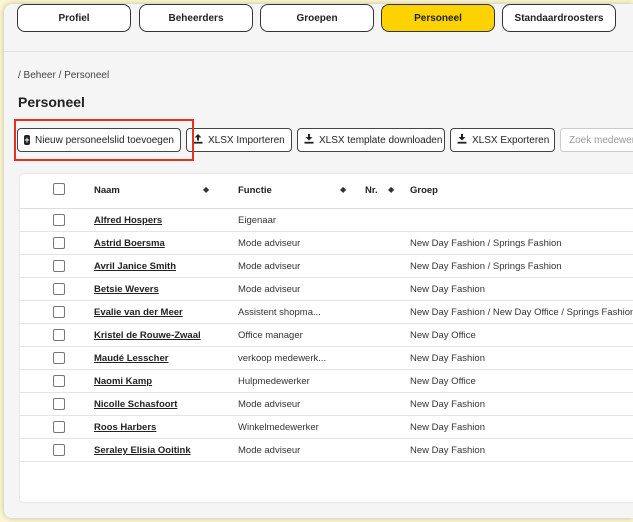  Describe the element at coordinates (326, 220) in the screenshot. I see `table-row: Alfred Hospers Eigenaar` at that location.